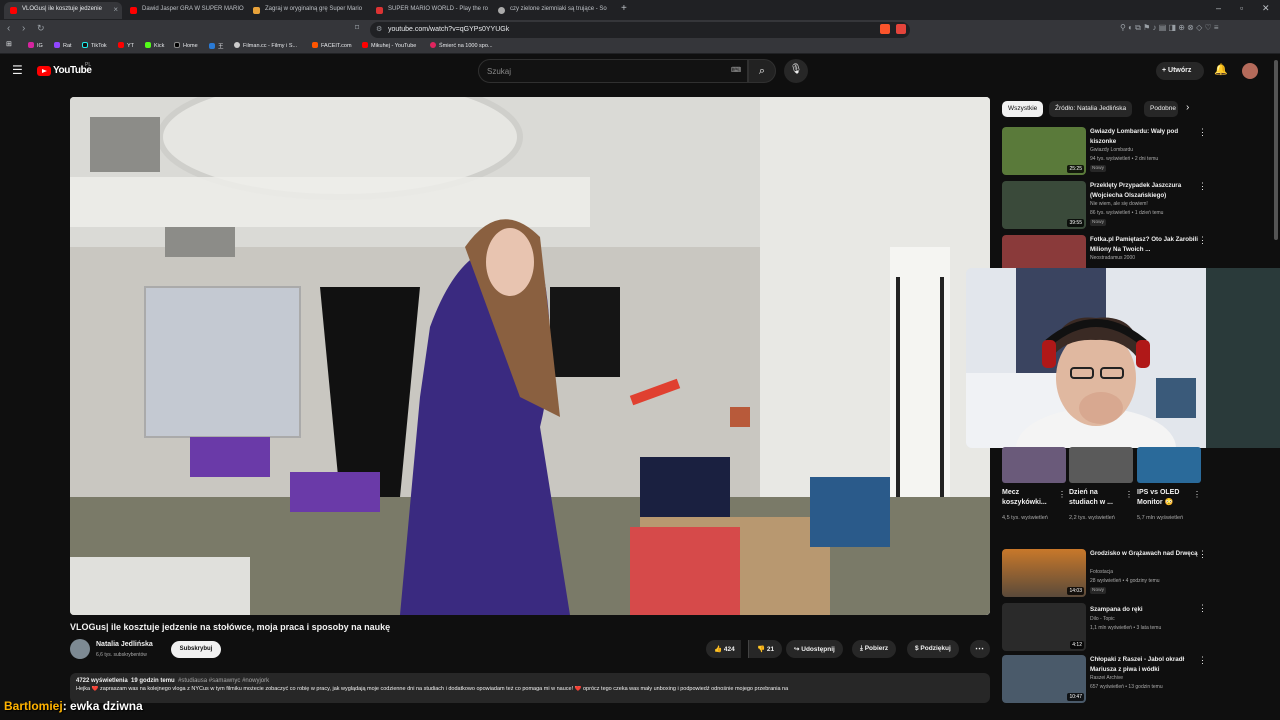 This screenshot has height=720, width=1280. Describe the element at coordinates (256, 10) in the screenshot. I see `game-icon` at that location.